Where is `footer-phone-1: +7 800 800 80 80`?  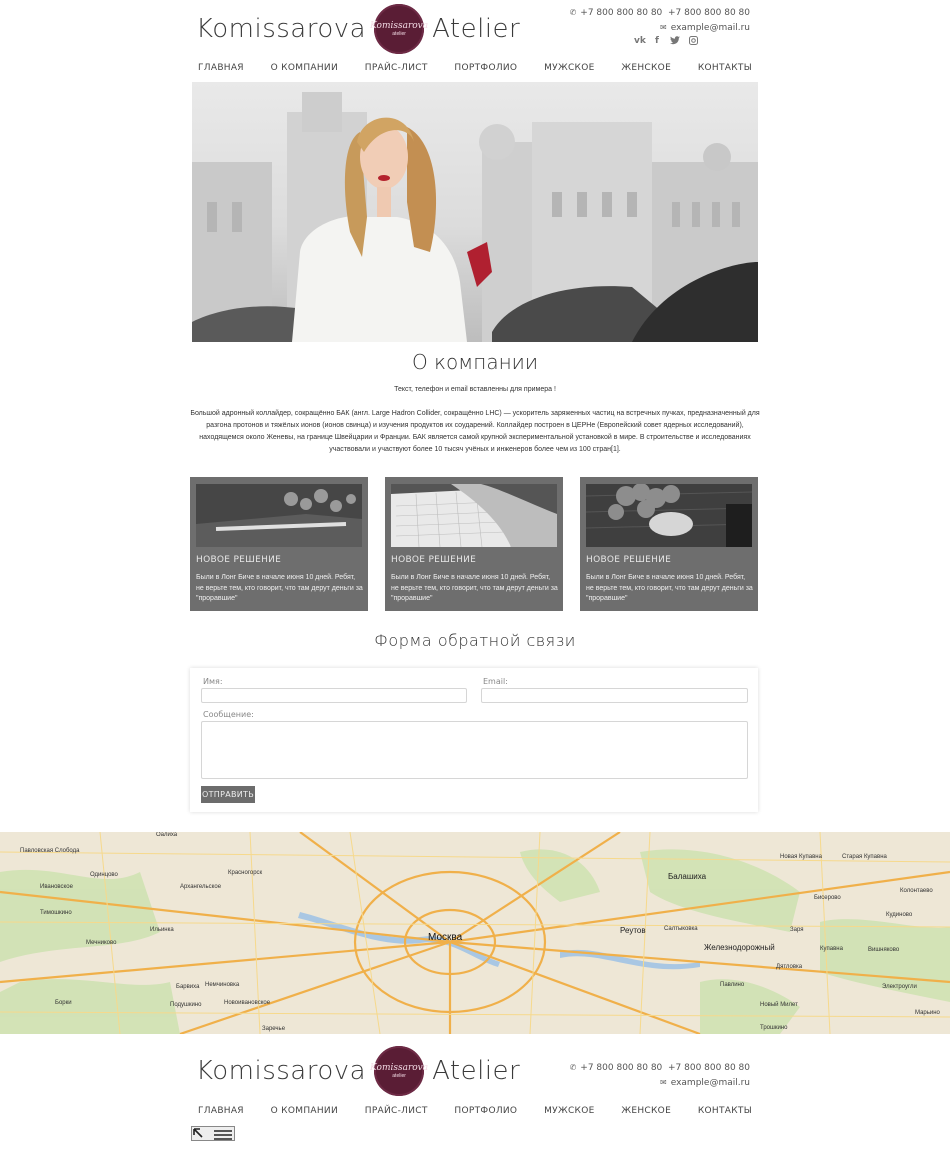 footer-phone-1: +7 800 800 80 80 is located at coordinates (621, 1068).